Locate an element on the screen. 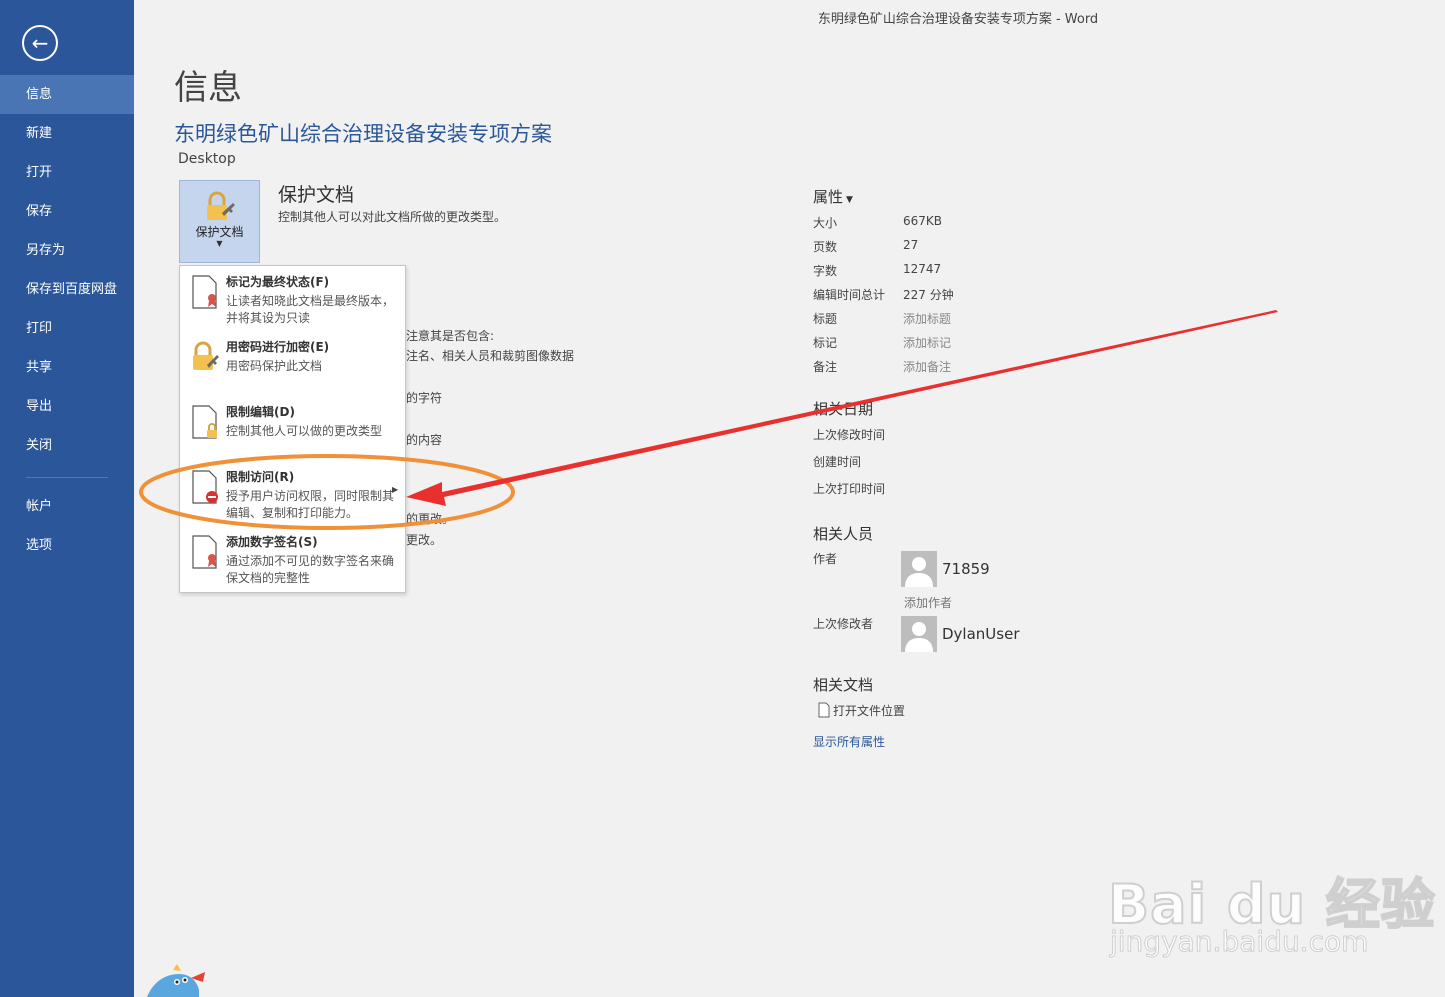  document-title: 东明绿色矿山综合治理设备安装专项方案 is located at coordinates (363, 134).